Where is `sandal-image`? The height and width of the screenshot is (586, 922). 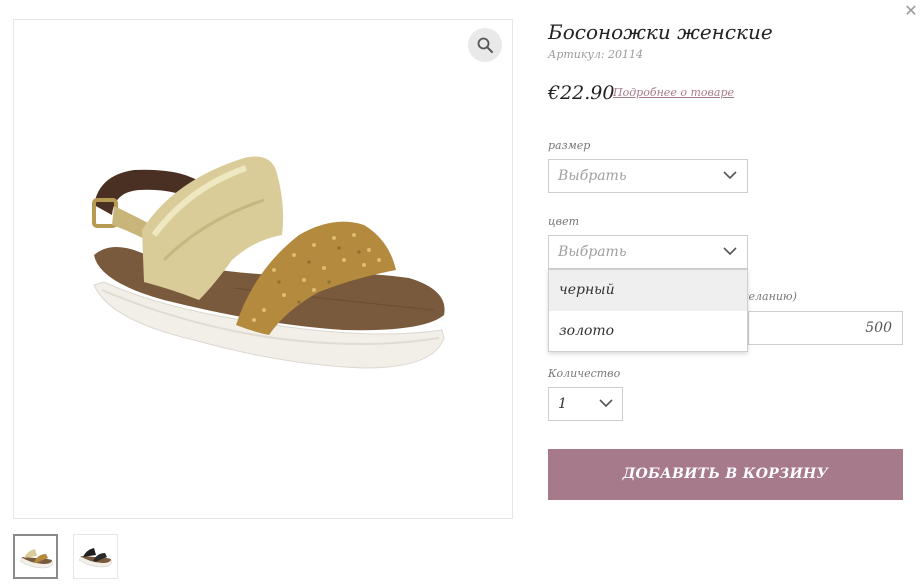
sandal-image is located at coordinates (268, 262).